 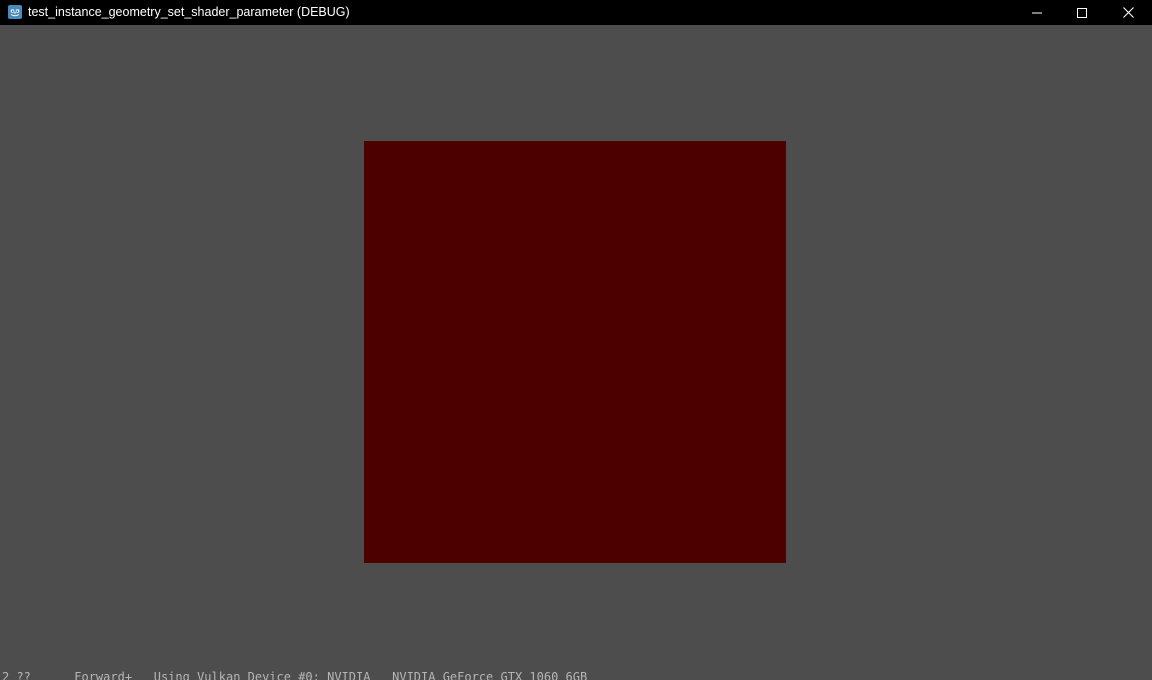 I want to click on maximize-button, so click(x=1082, y=12).